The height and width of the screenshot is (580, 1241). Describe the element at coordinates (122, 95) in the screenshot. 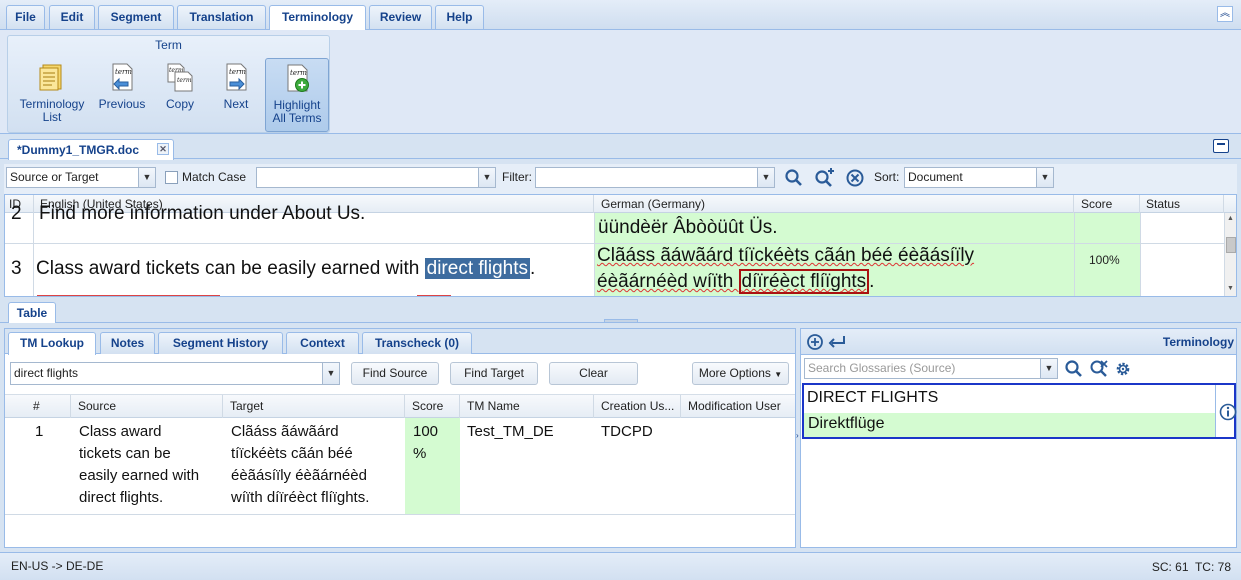

I see `term-previous-button: term Previous` at that location.